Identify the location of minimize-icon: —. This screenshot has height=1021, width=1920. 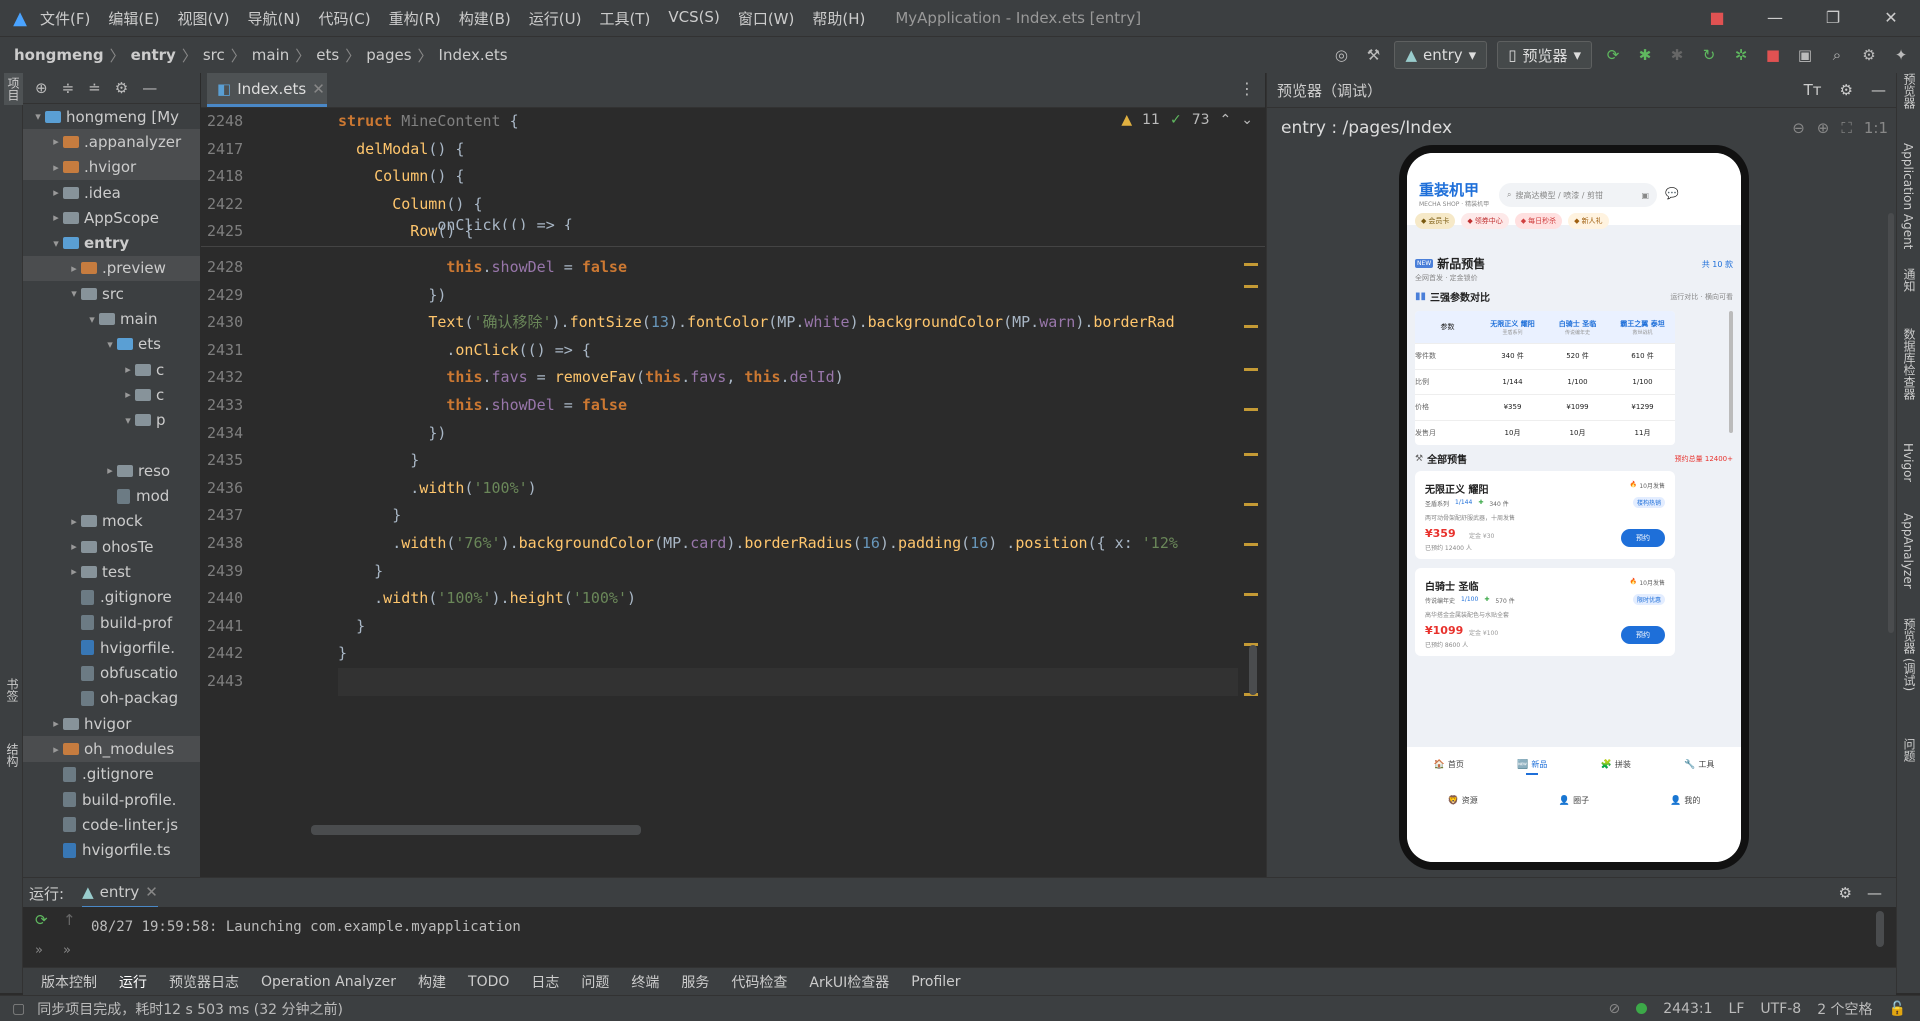
(1775, 18).